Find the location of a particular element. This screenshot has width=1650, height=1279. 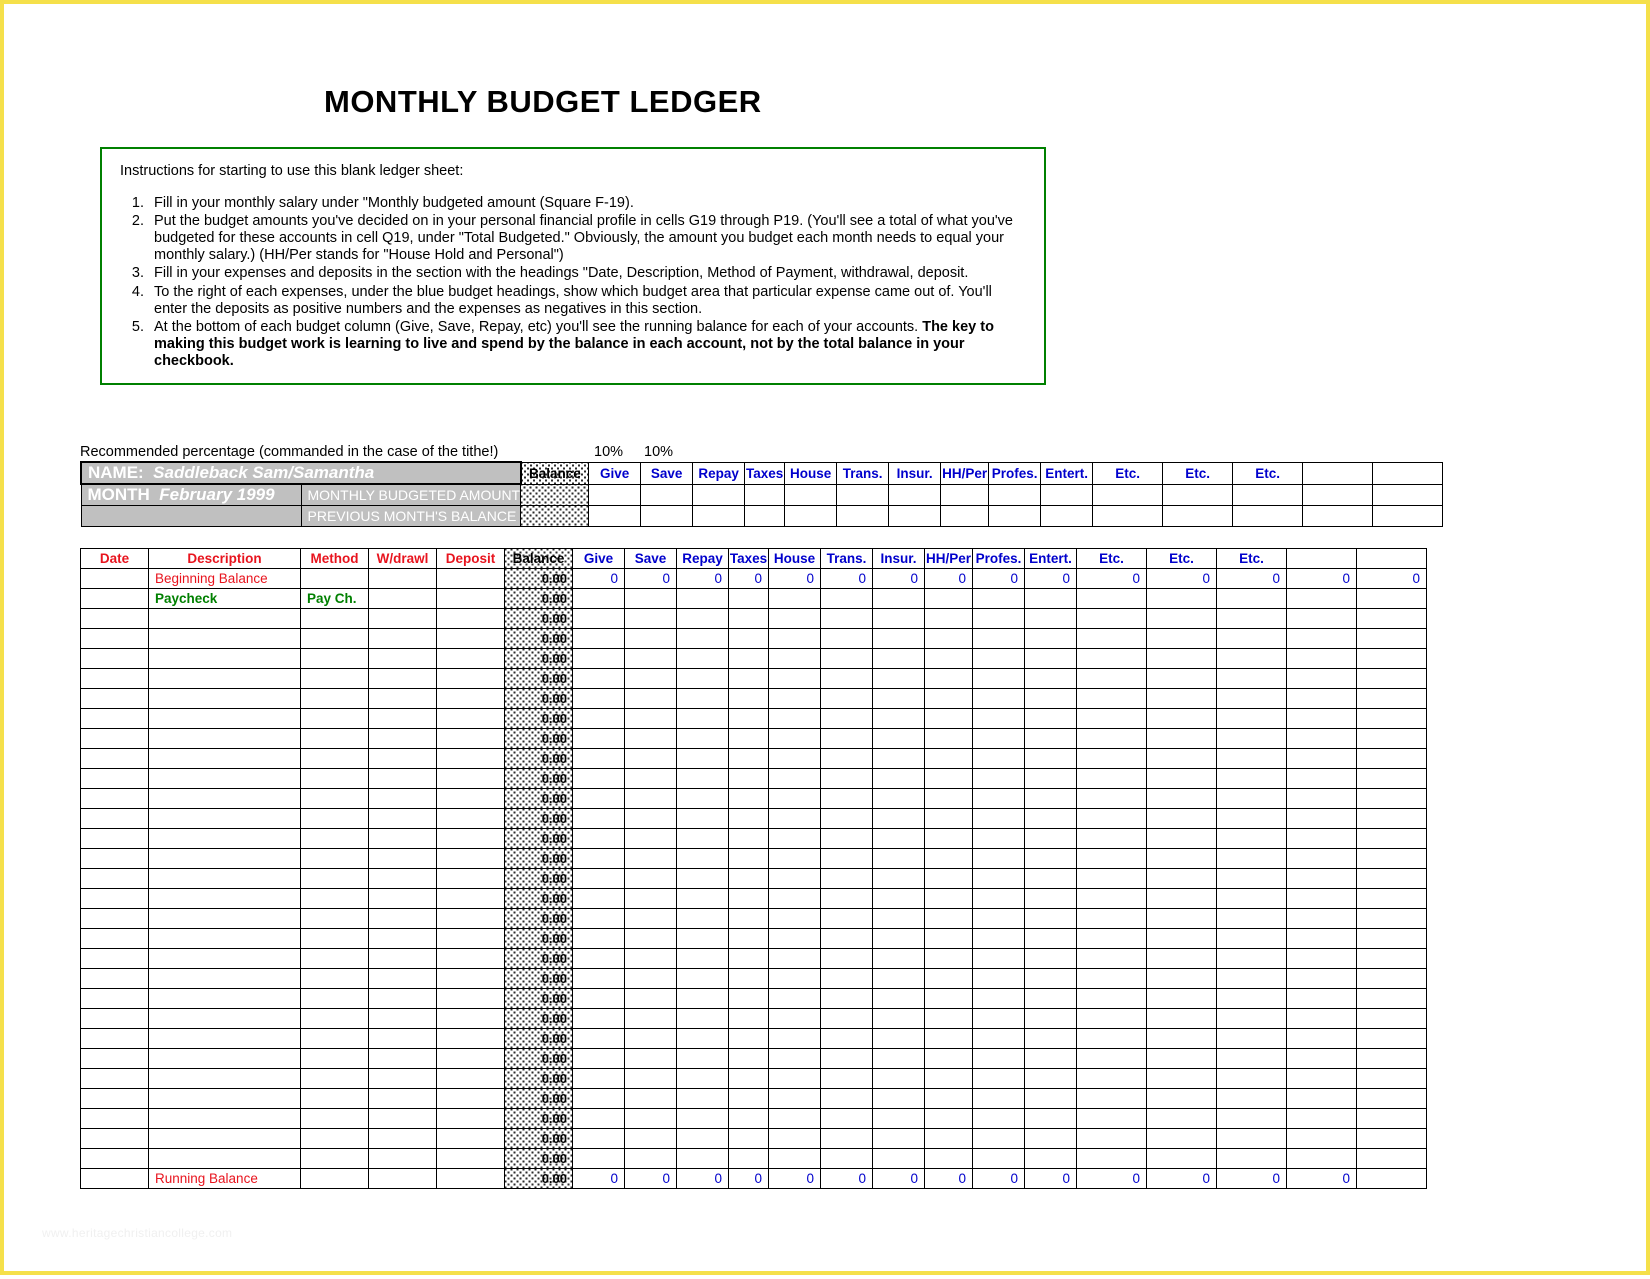

budget-amount-give is located at coordinates (615, 494).